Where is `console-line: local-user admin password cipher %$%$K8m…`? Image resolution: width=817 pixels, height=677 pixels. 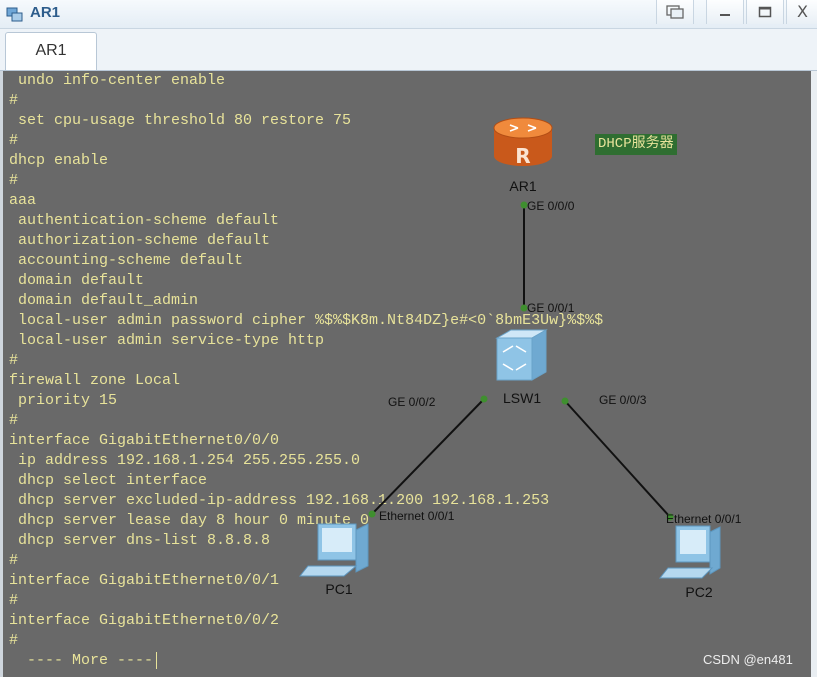
console-line: local-user admin password cipher %$%$K8m… is located at coordinates (306, 320).